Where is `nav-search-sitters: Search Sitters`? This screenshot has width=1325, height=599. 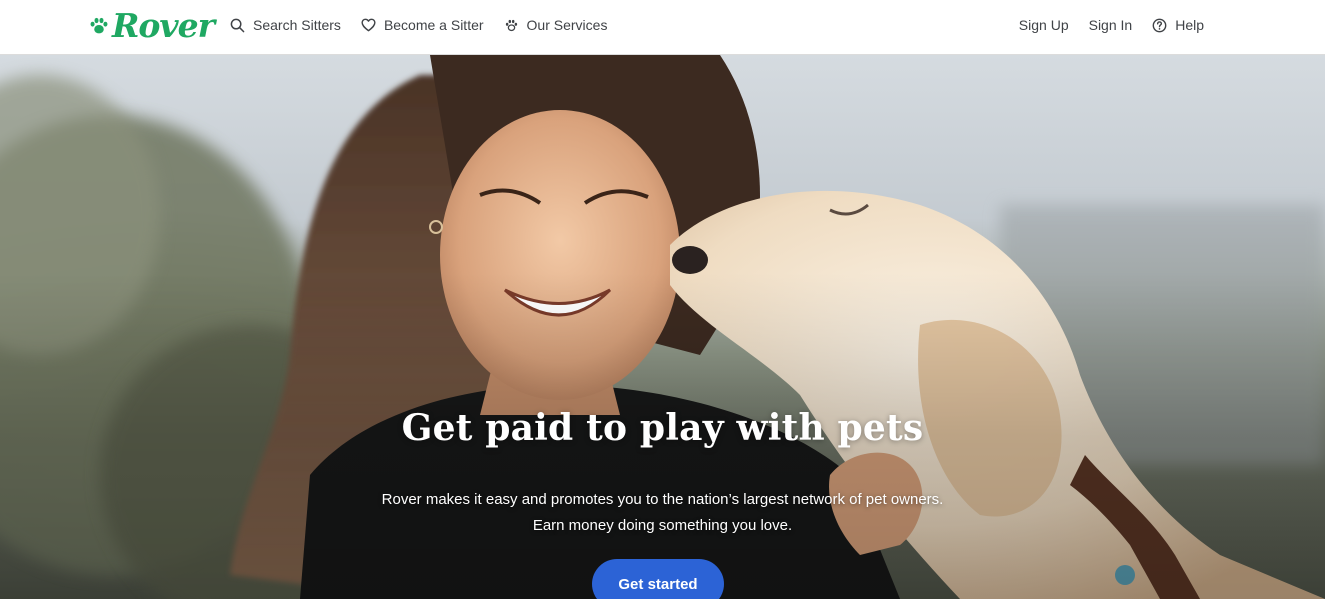 nav-search-sitters: Search Sitters is located at coordinates (285, 25).